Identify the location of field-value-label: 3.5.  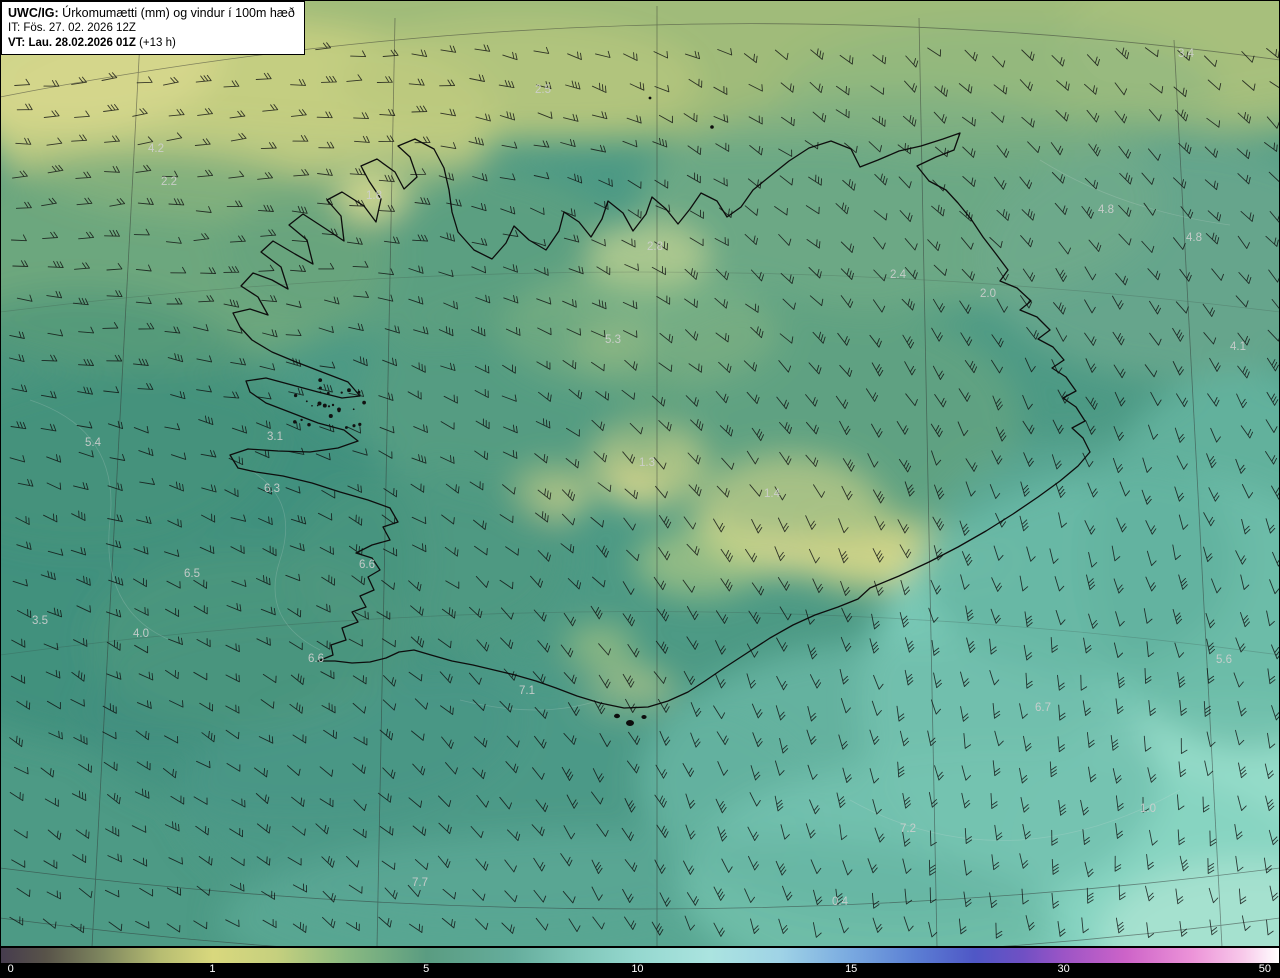
(40, 621).